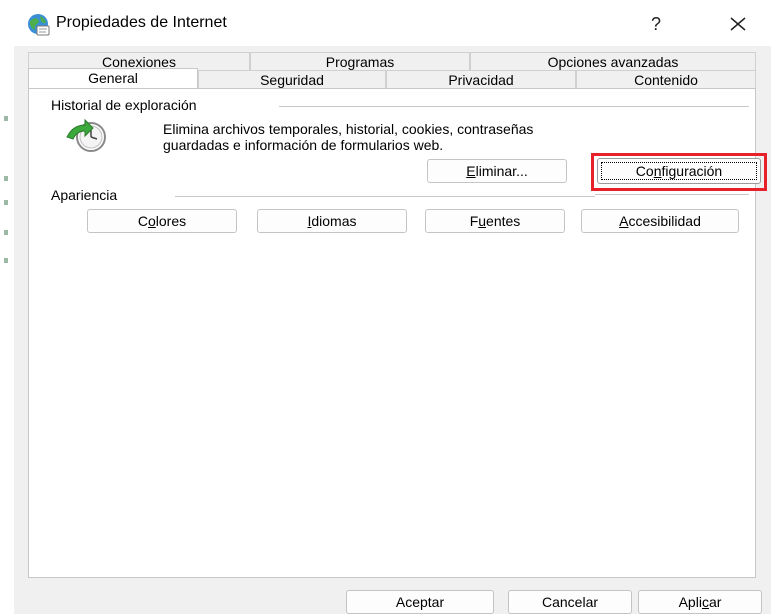  I want to click on tab-opciones-avanzadas: Opciones avanzadas, so click(613, 61).